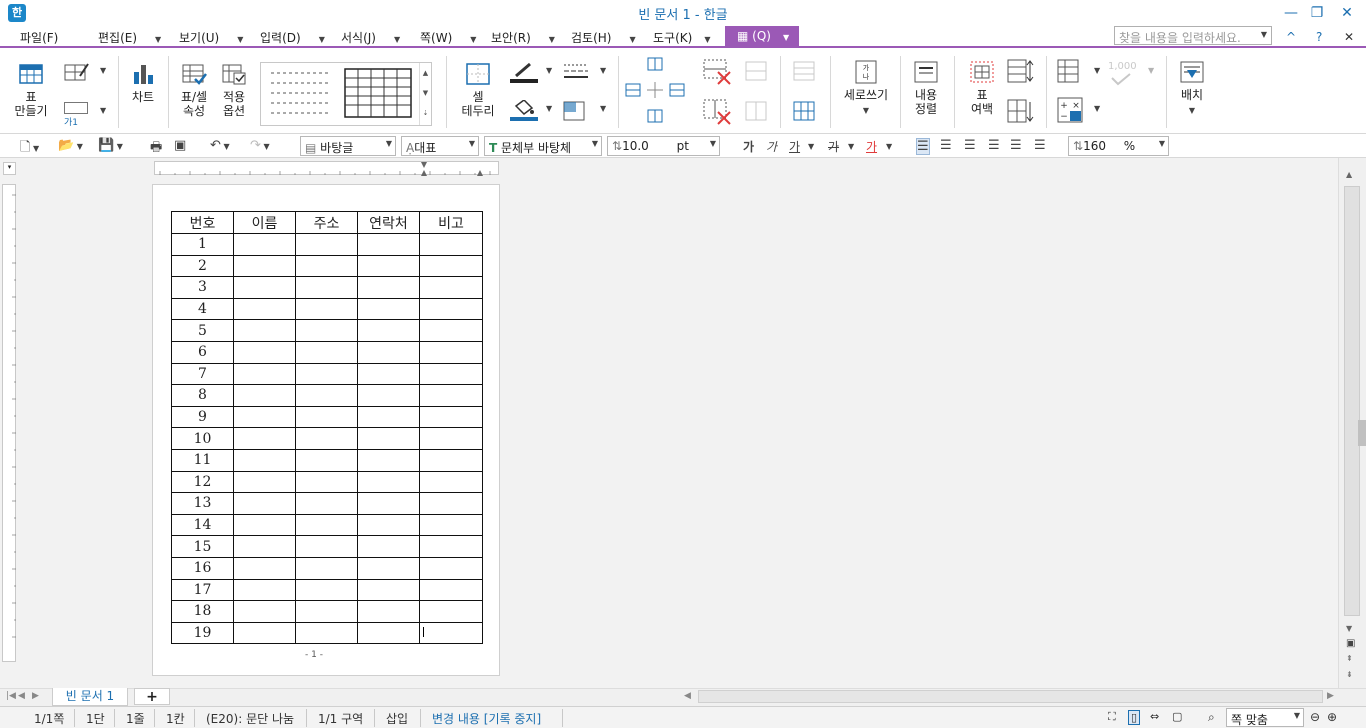 The height and width of the screenshot is (728, 1366). What do you see at coordinates (326, 168) in the screenshot?
I see `horizontal-ruler` at bounding box center [326, 168].